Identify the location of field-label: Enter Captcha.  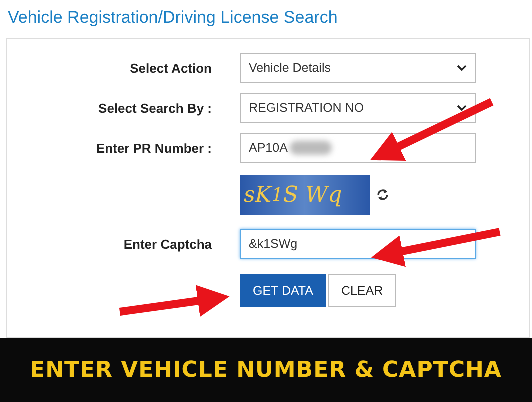
(167, 244).